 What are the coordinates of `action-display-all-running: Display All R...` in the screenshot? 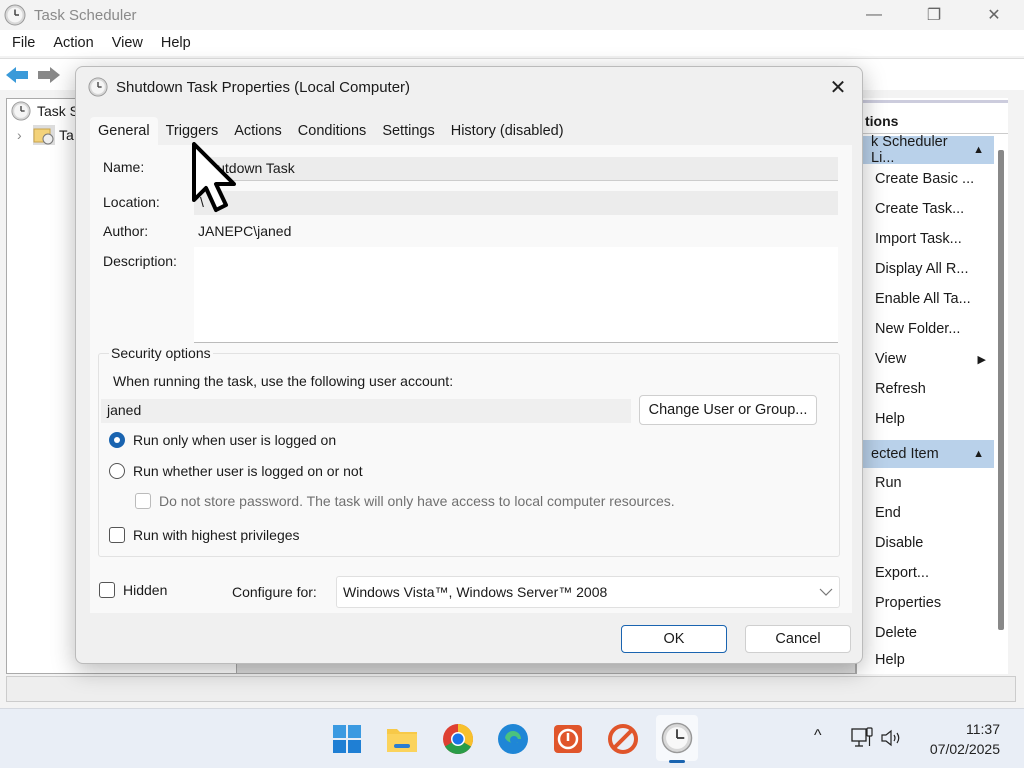 It's located at (925, 269).